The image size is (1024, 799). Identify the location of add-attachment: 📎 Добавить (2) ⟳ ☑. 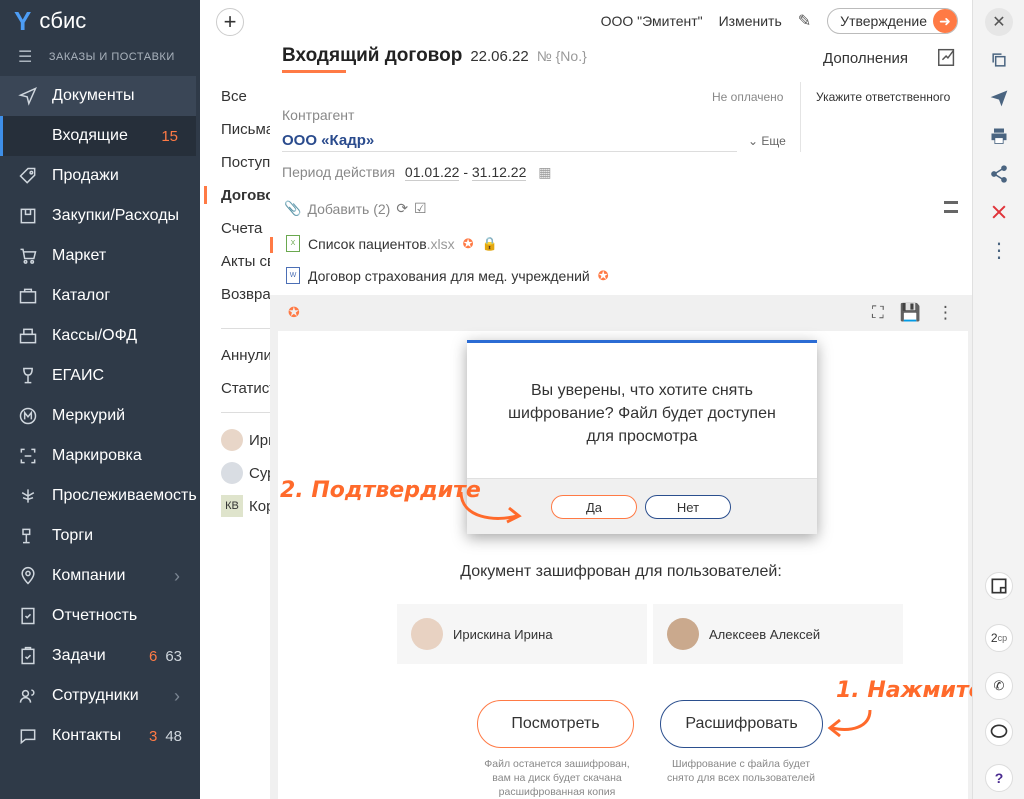
(355, 208).